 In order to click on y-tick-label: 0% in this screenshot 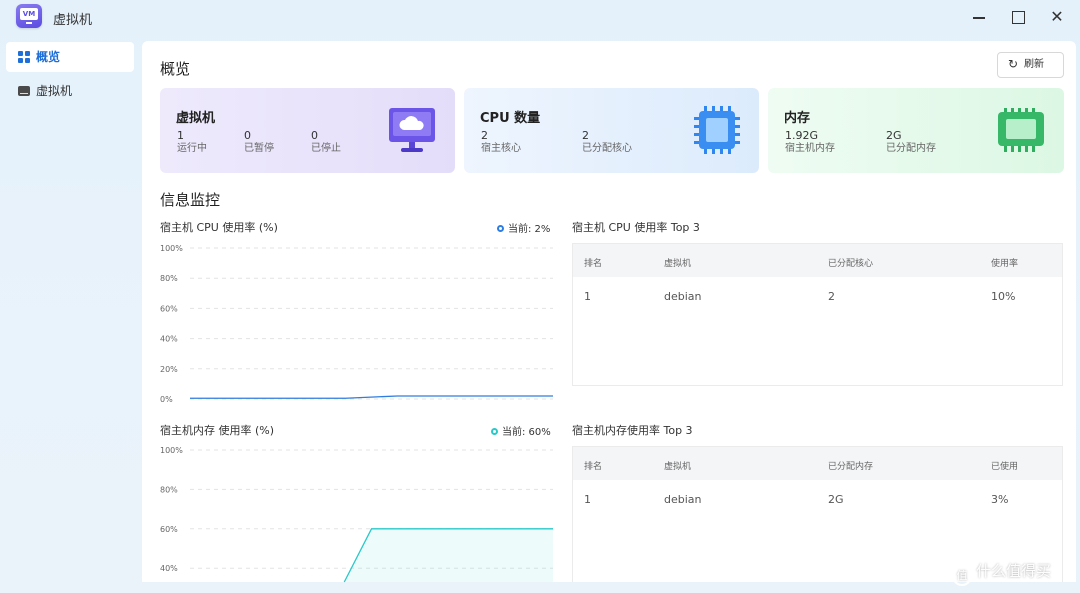, I will do `click(166, 399)`.